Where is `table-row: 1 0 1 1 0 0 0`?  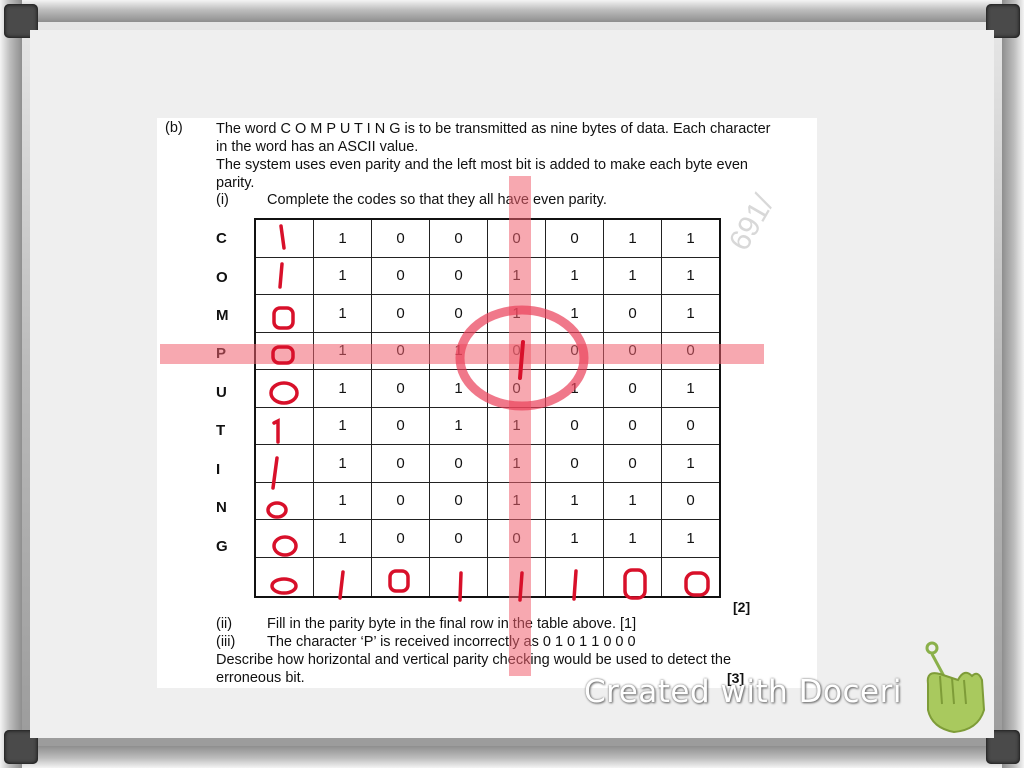 table-row: 1 0 1 1 0 0 0 is located at coordinates (487, 425).